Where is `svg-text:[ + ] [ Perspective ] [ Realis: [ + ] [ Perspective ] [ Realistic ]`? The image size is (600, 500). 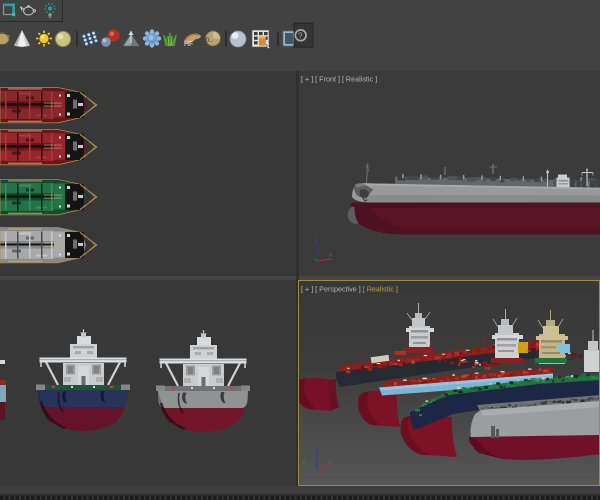 svg-text:[ + ] [ Perspective ] [ Realis: [ + ] [ Perspective ] [ Realistic ] is located at coordinates (349, 289).